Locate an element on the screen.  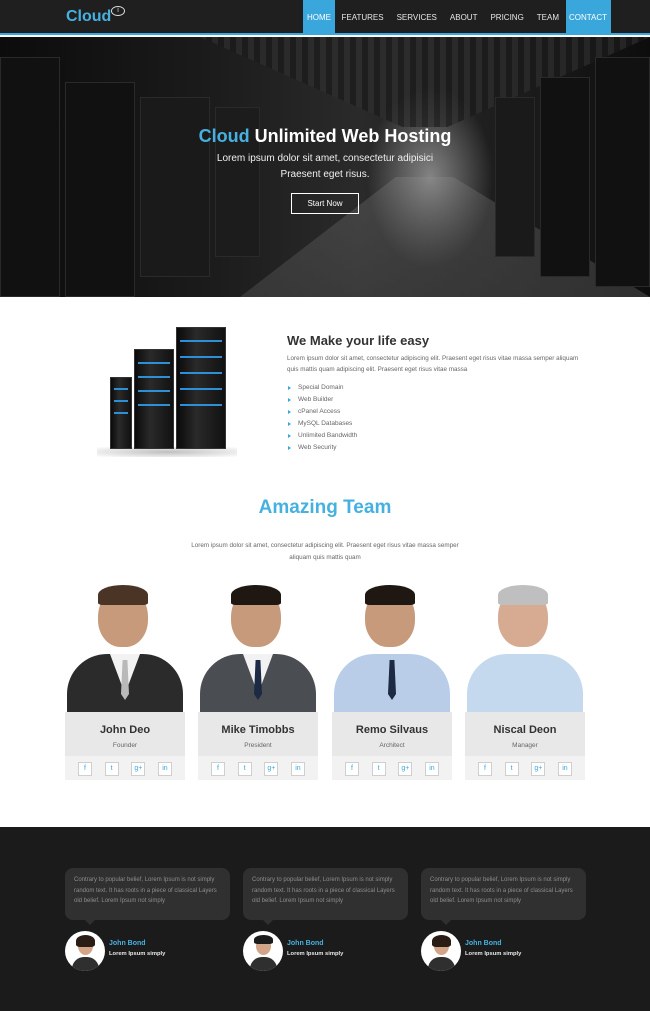
nav-contact: CONTACT is located at coordinates (588, 17).